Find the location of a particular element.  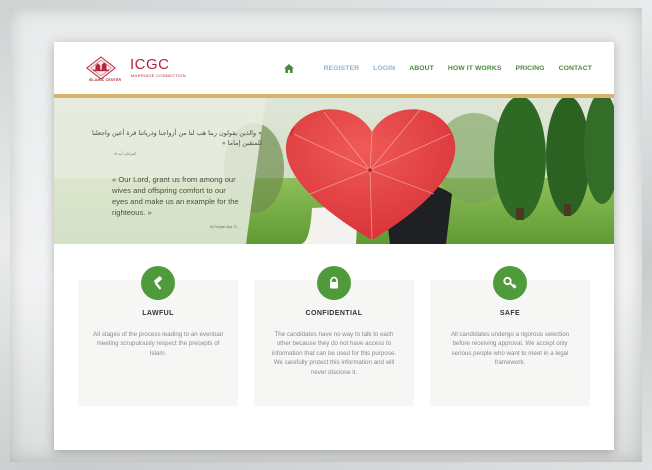

logo-subtitle: ISLAMIC CENTER is located at coordinates (105, 80).